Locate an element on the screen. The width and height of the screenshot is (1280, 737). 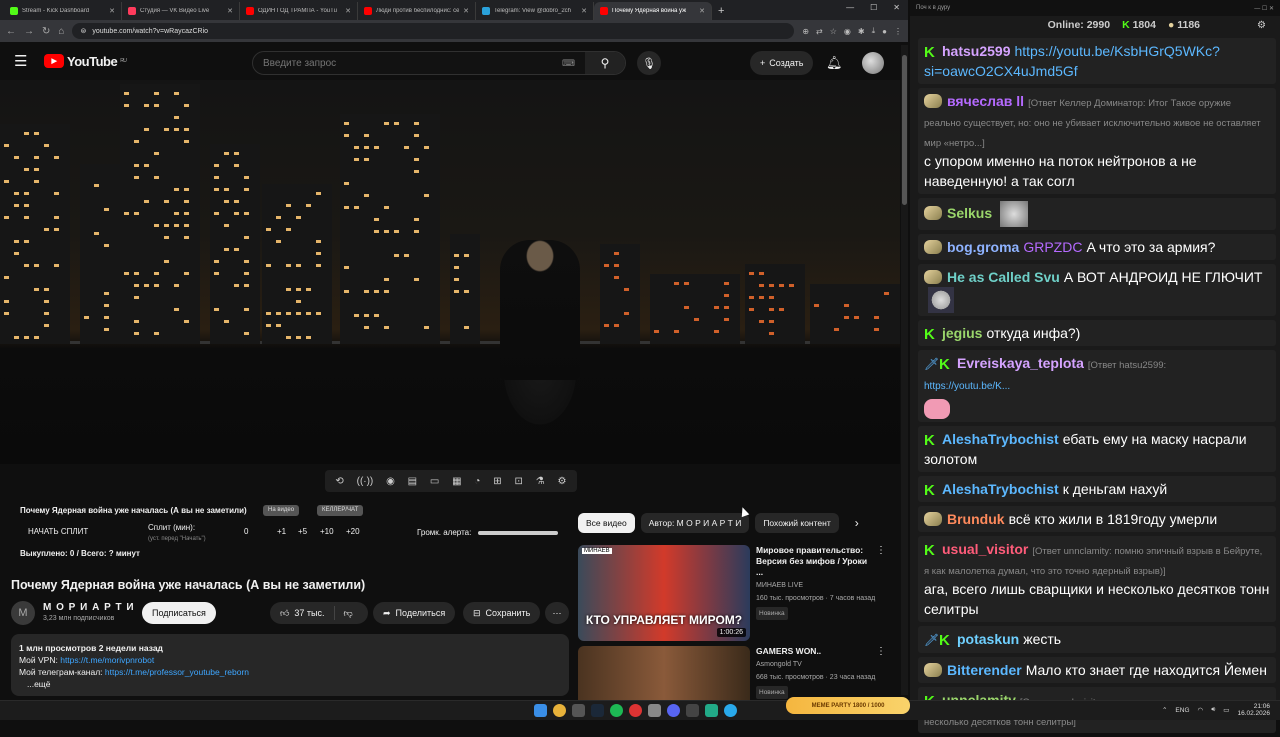
reload-icon: ↻ is located at coordinates (46, 31).